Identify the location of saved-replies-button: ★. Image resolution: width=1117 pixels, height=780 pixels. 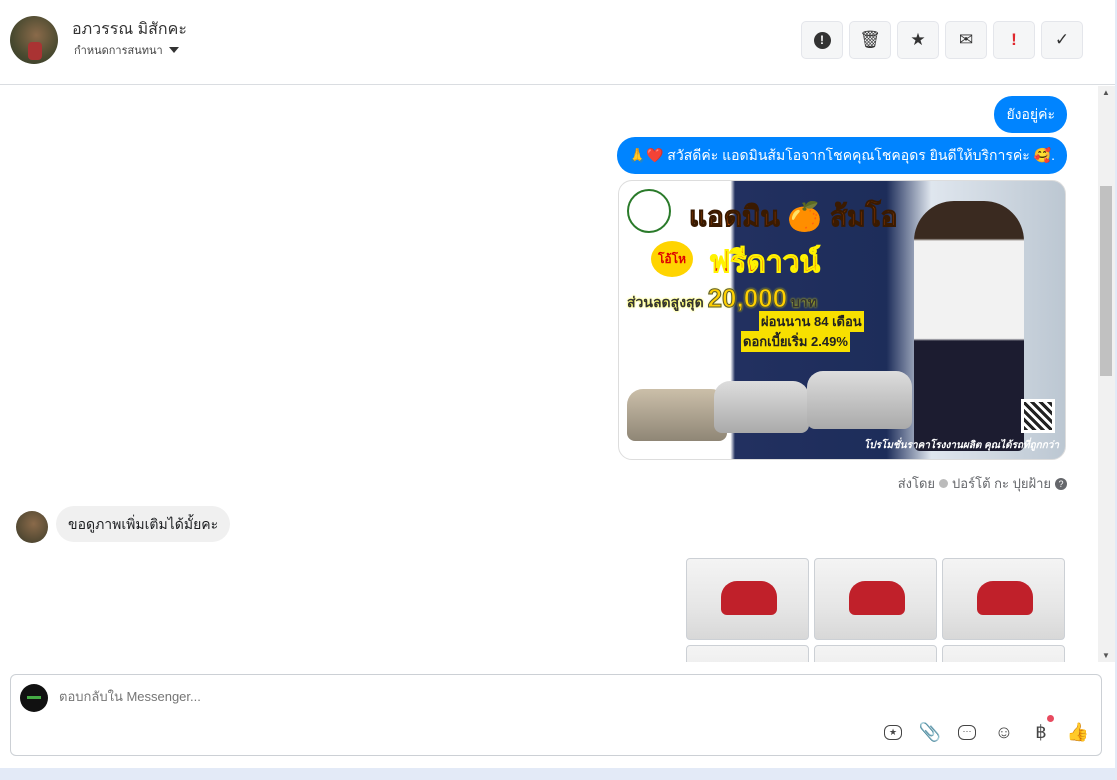
(893, 732).